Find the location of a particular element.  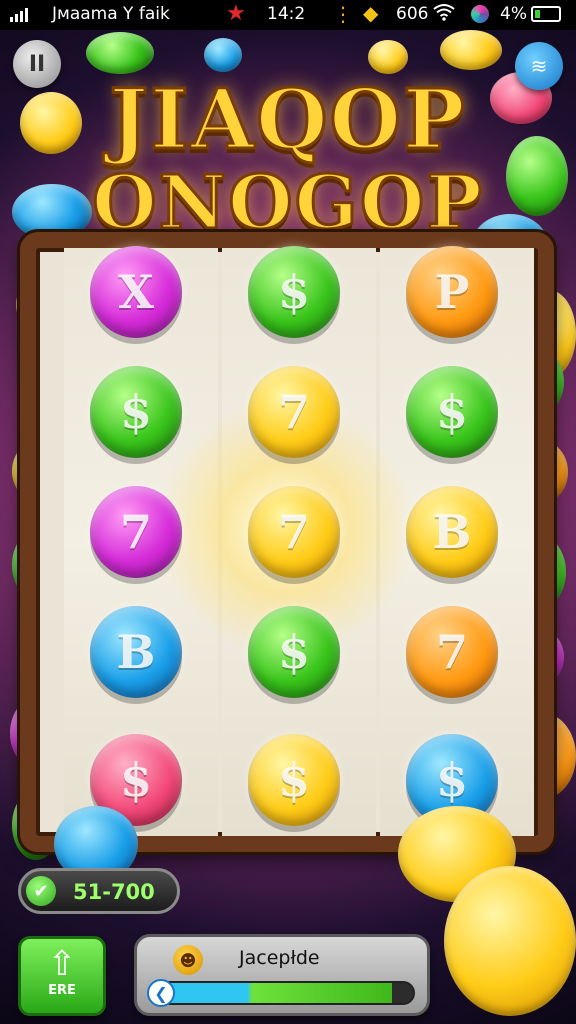

battery-percent: 4% is located at coordinates (513, 14).